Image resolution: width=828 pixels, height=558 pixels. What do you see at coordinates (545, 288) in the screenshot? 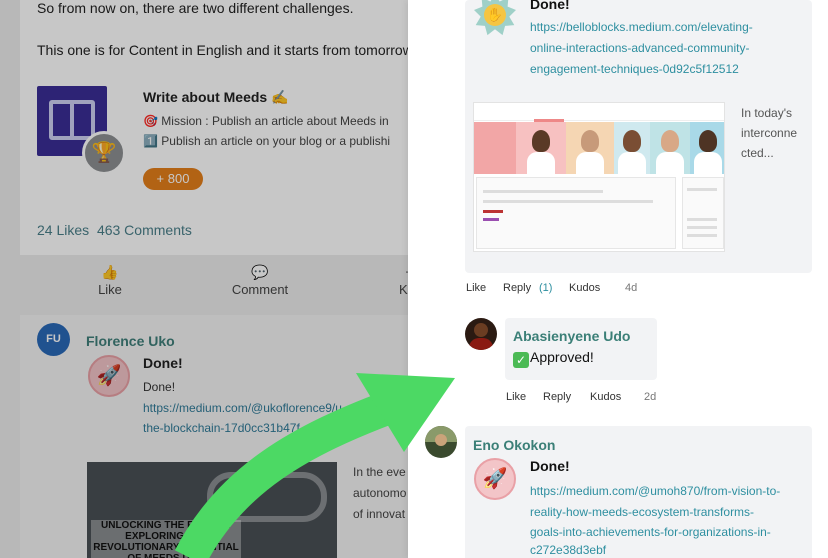
I see `reply-count: (1)` at bounding box center [545, 288].